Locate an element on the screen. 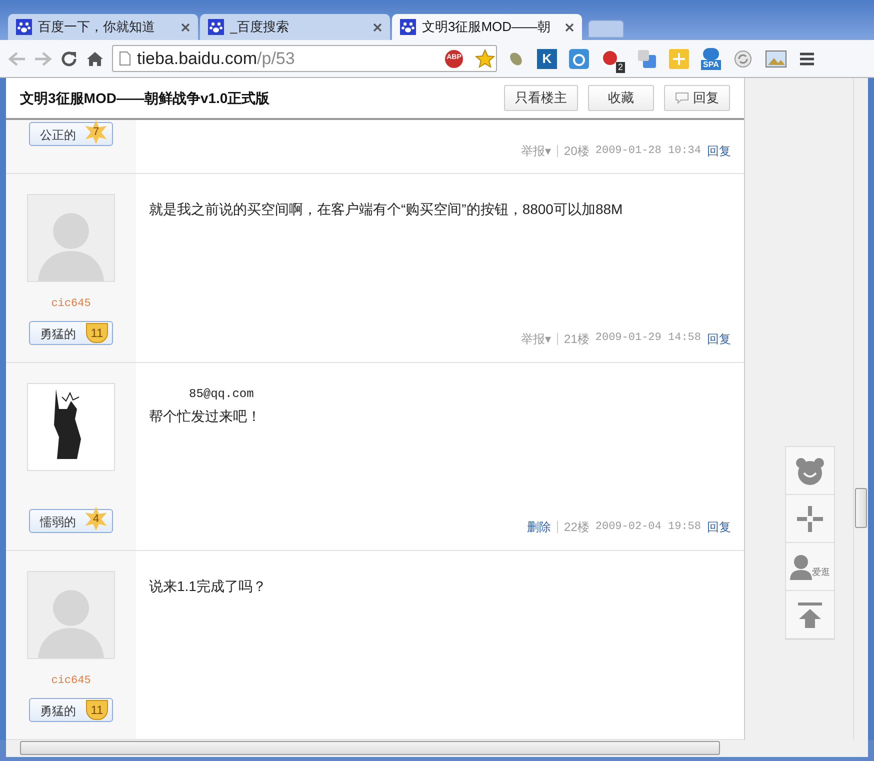 Image resolution: width=874 pixels, height=761 pixels. home-icon is located at coordinates (95, 58).